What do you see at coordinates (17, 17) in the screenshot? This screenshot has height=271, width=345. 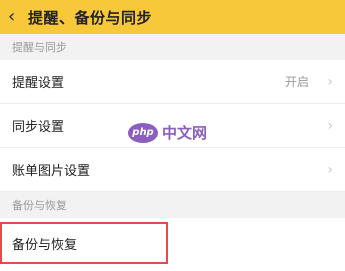 I see `back-icon: ‹` at bounding box center [17, 17].